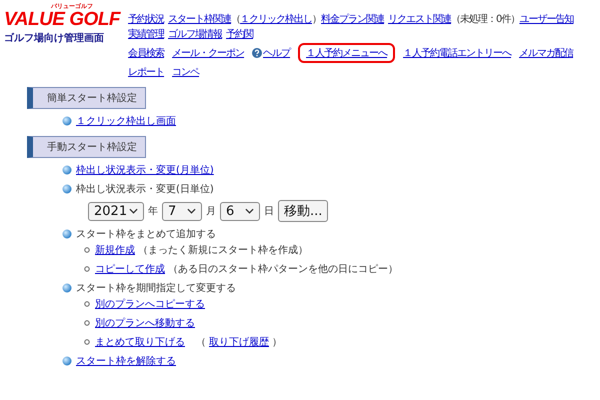 The width and height of the screenshot is (600, 400). What do you see at coordinates (257, 53) in the screenshot?
I see `help-icon` at bounding box center [257, 53].